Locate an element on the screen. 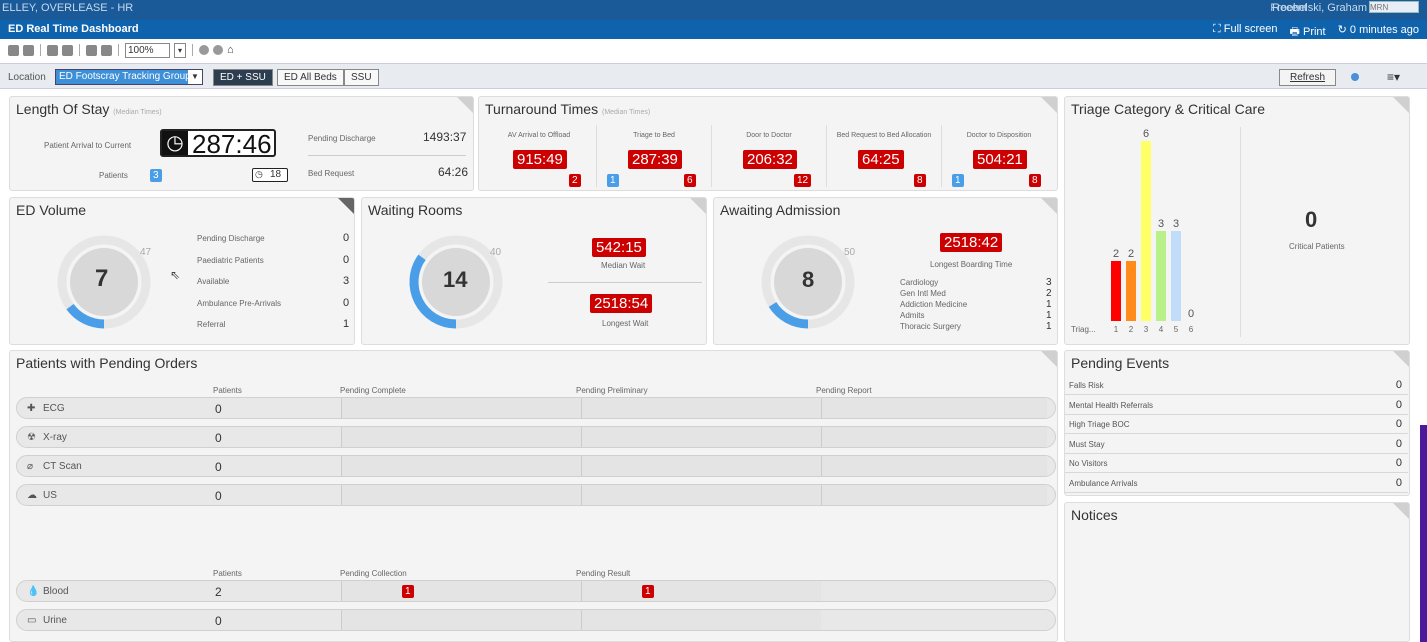 This screenshot has height=642, width=1427. order-row: ⌀ CT Scan 0 is located at coordinates (536, 466).